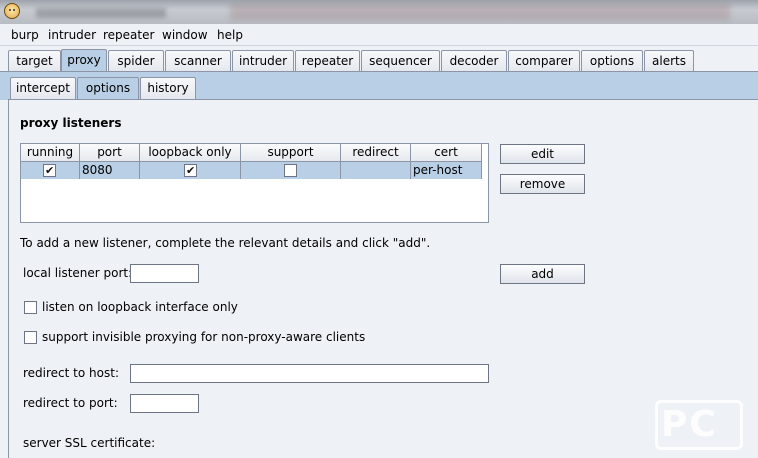 Image resolution: width=758 pixels, height=458 pixels. I want to click on running-checkbox, so click(49, 171).